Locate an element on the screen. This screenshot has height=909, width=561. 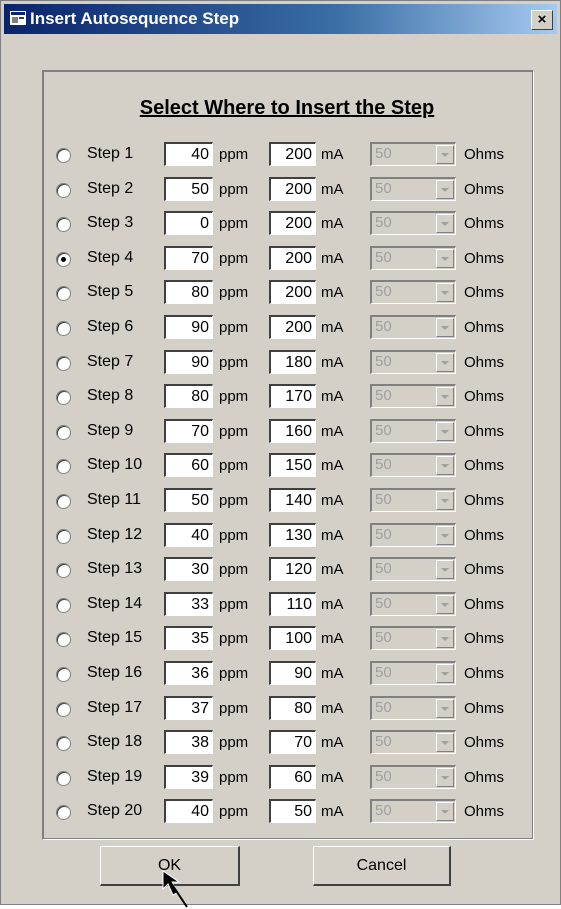
mouse-pointer-icon is located at coordinates (175, 889).